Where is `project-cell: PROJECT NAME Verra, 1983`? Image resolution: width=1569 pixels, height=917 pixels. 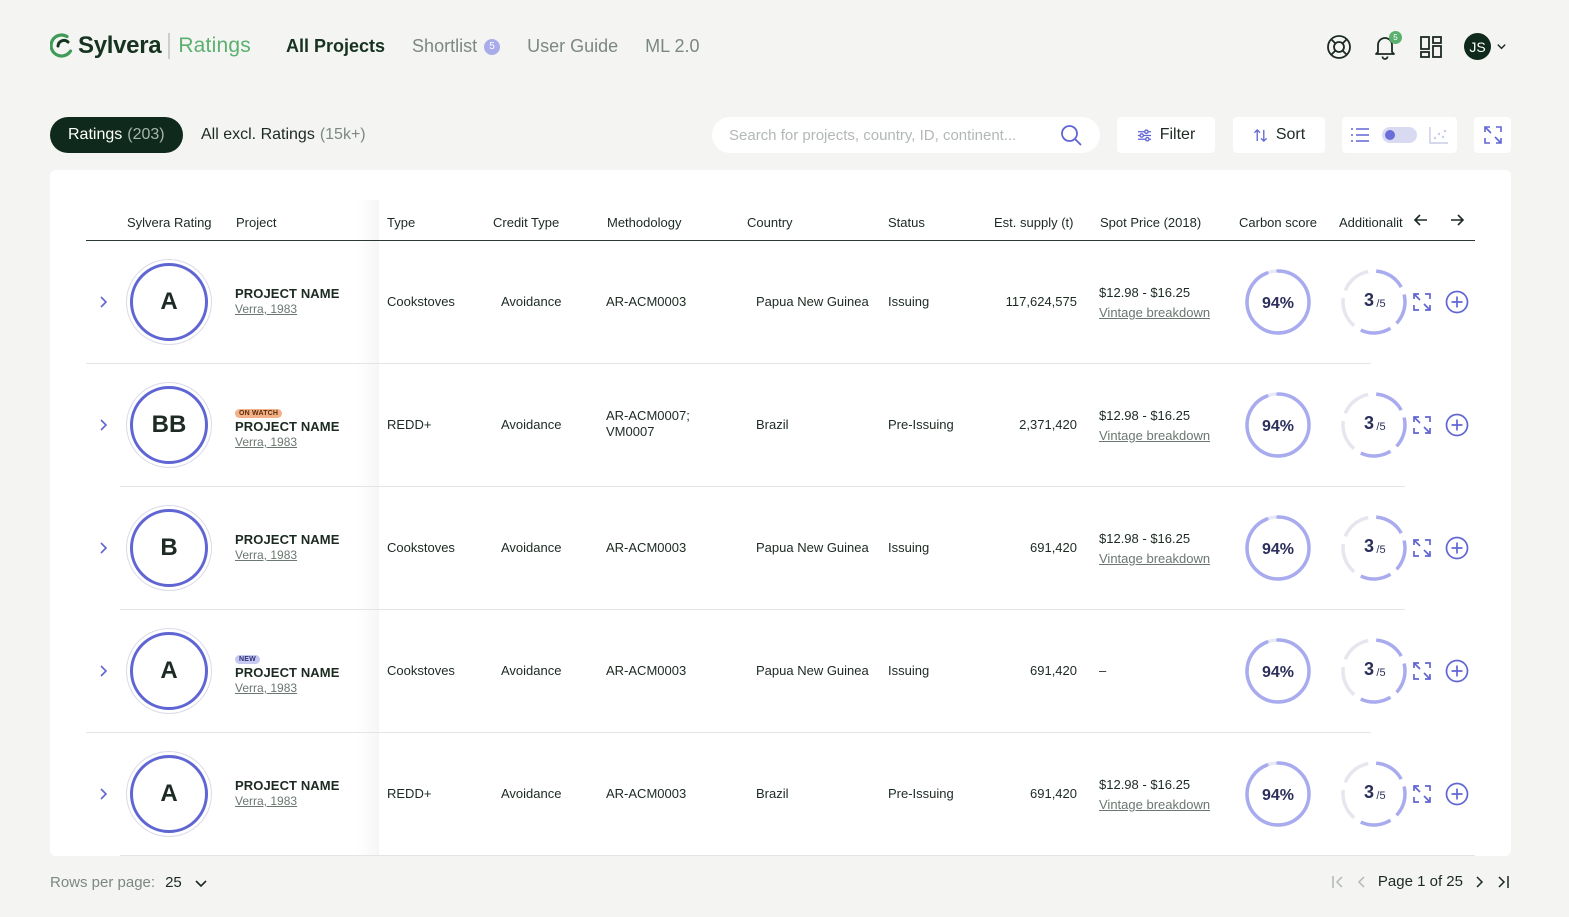 project-cell: PROJECT NAME Verra, 1983 is located at coordinates (287, 793).